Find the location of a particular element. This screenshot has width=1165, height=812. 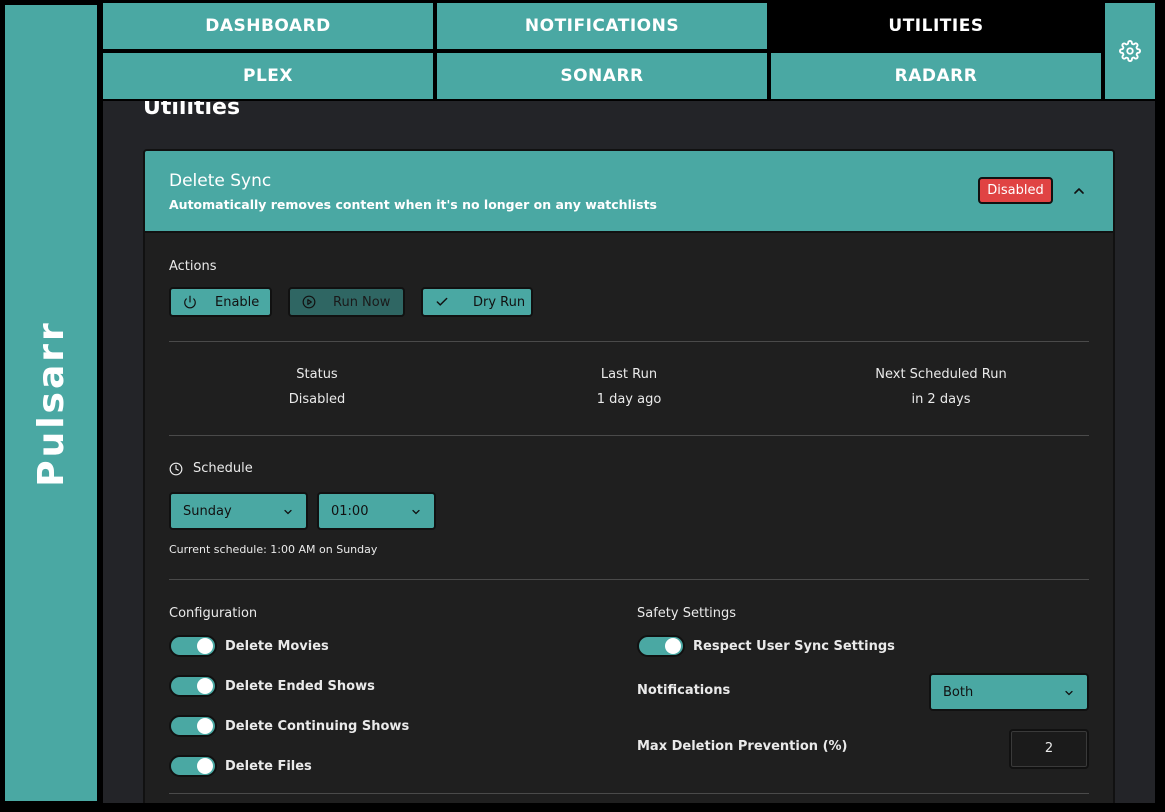

delete-files-toggle is located at coordinates (193, 766).